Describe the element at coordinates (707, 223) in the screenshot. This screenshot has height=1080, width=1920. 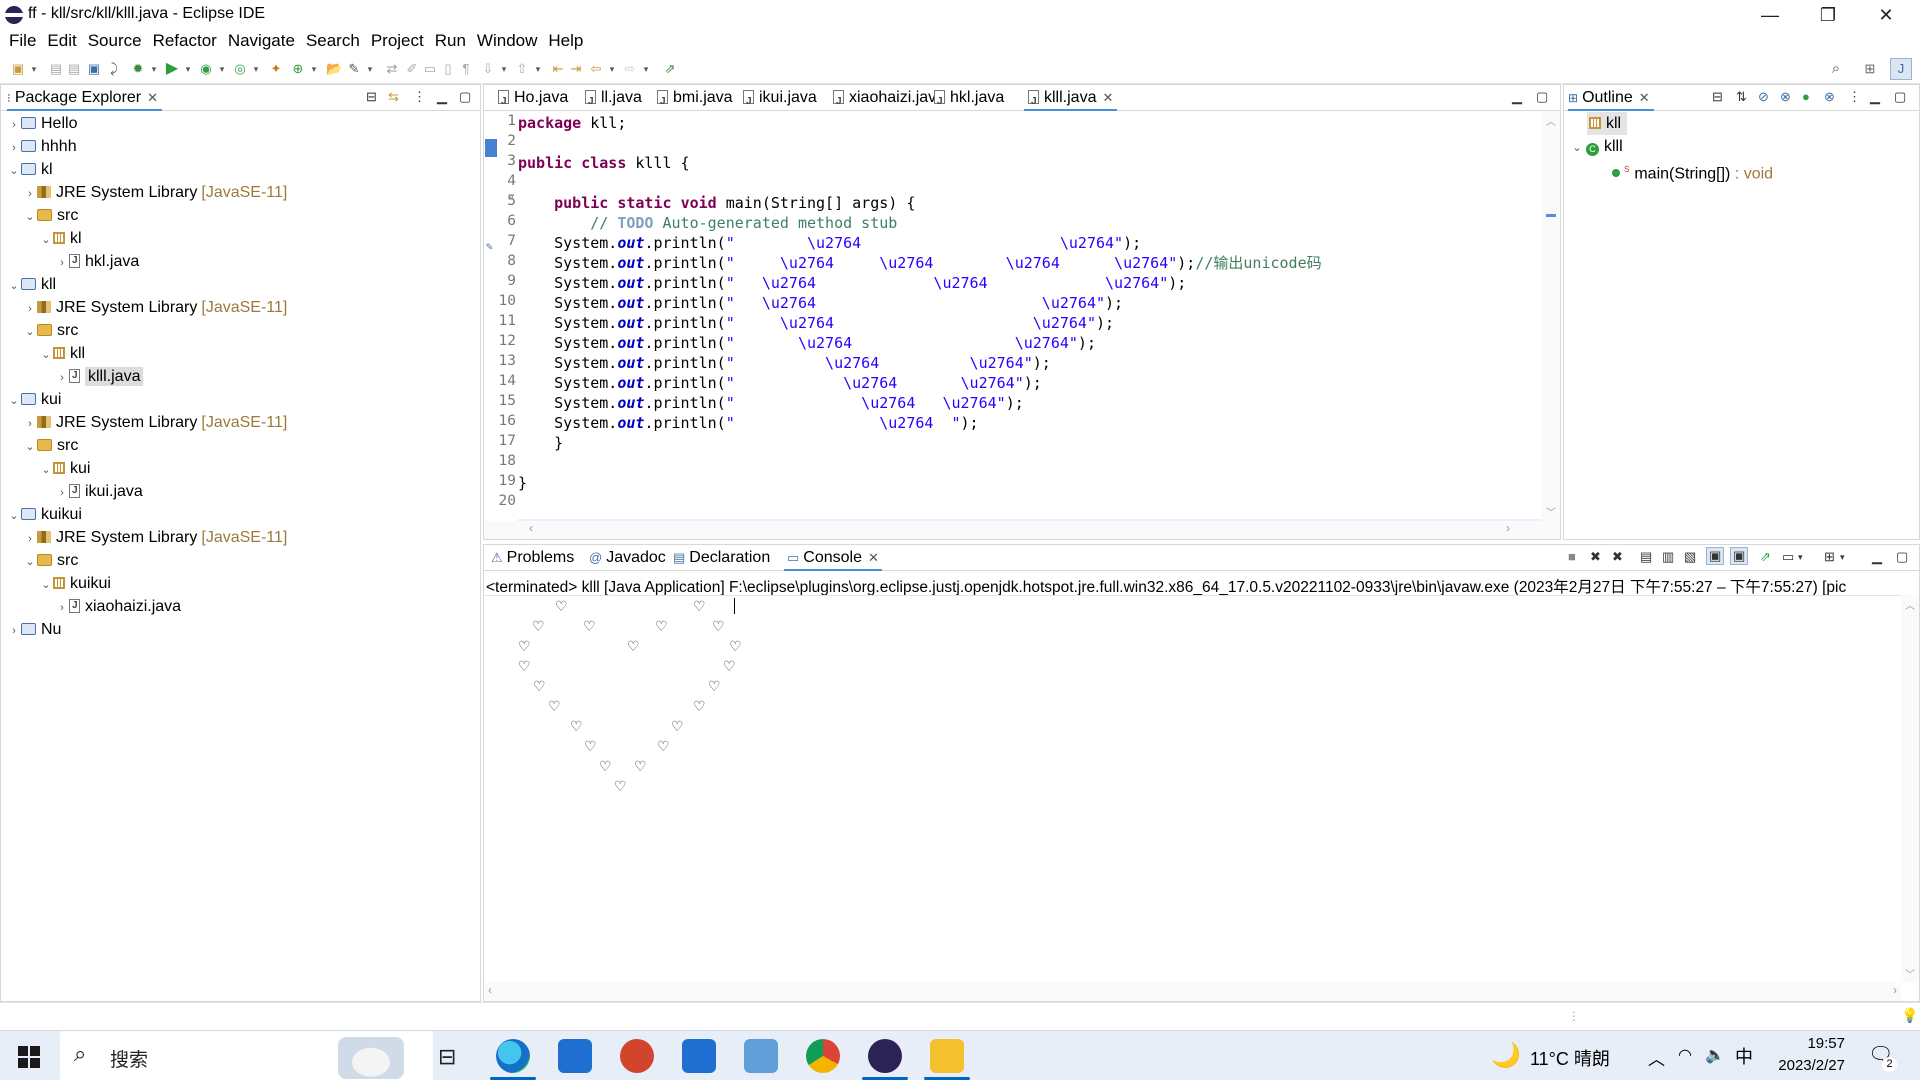
I see `code-line: // TODO Auto-generated method stub` at that location.